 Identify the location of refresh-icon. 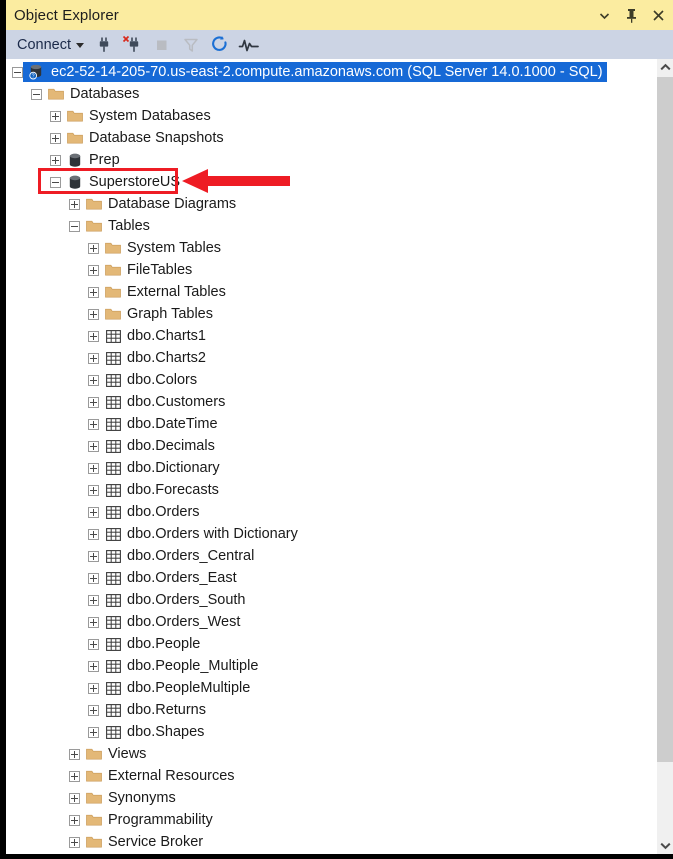
(220, 45).